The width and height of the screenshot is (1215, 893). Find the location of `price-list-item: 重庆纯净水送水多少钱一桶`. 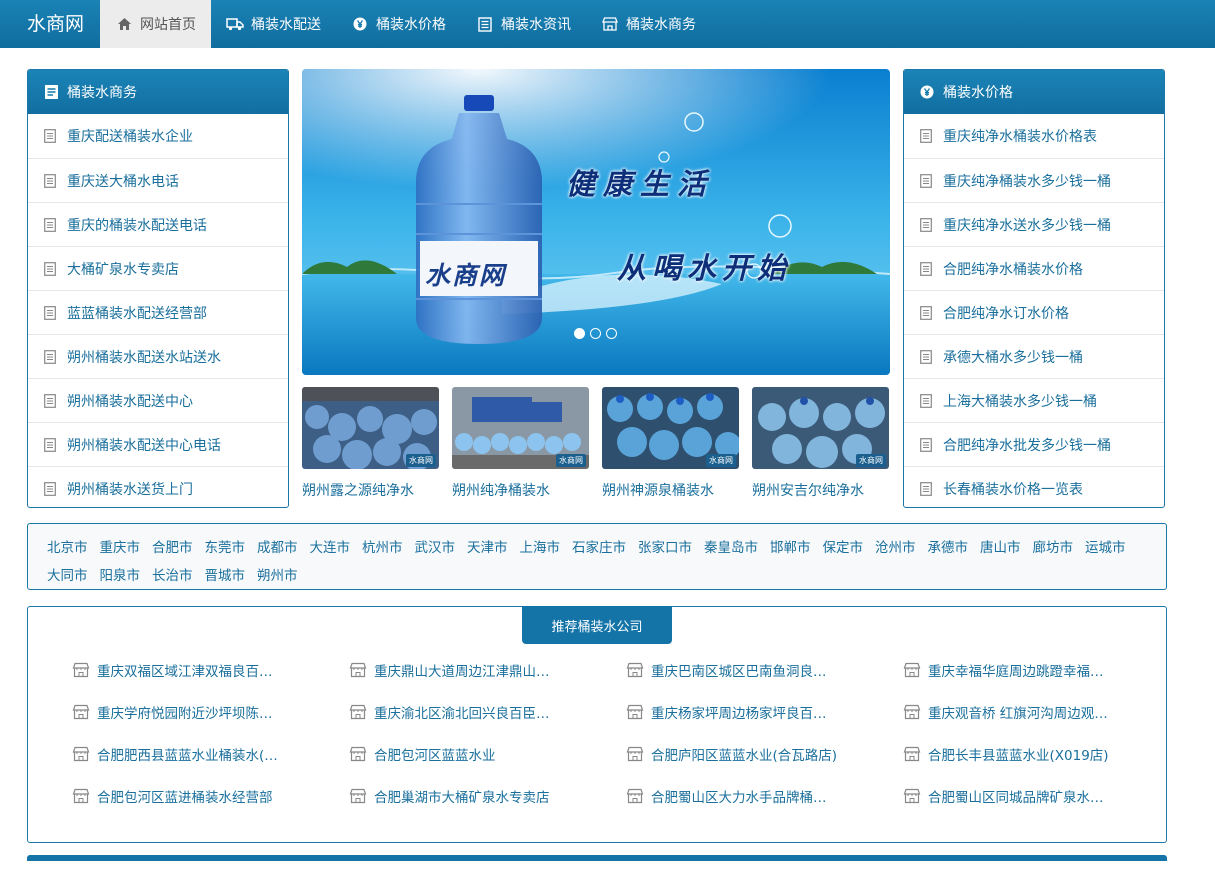

price-list-item: 重庆纯净水送水多少钱一桶 is located at coordinates (1034, 224).